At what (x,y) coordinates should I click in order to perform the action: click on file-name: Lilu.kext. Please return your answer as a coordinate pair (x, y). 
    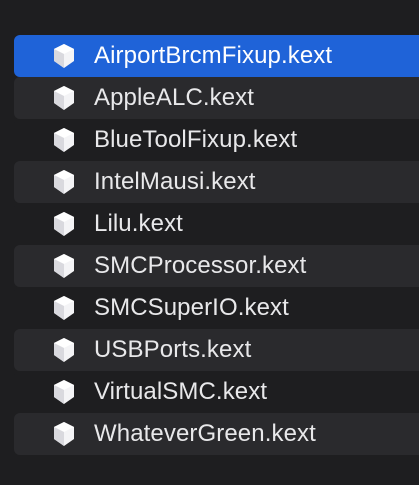
    Looking at the image, I should click on (138, 223).